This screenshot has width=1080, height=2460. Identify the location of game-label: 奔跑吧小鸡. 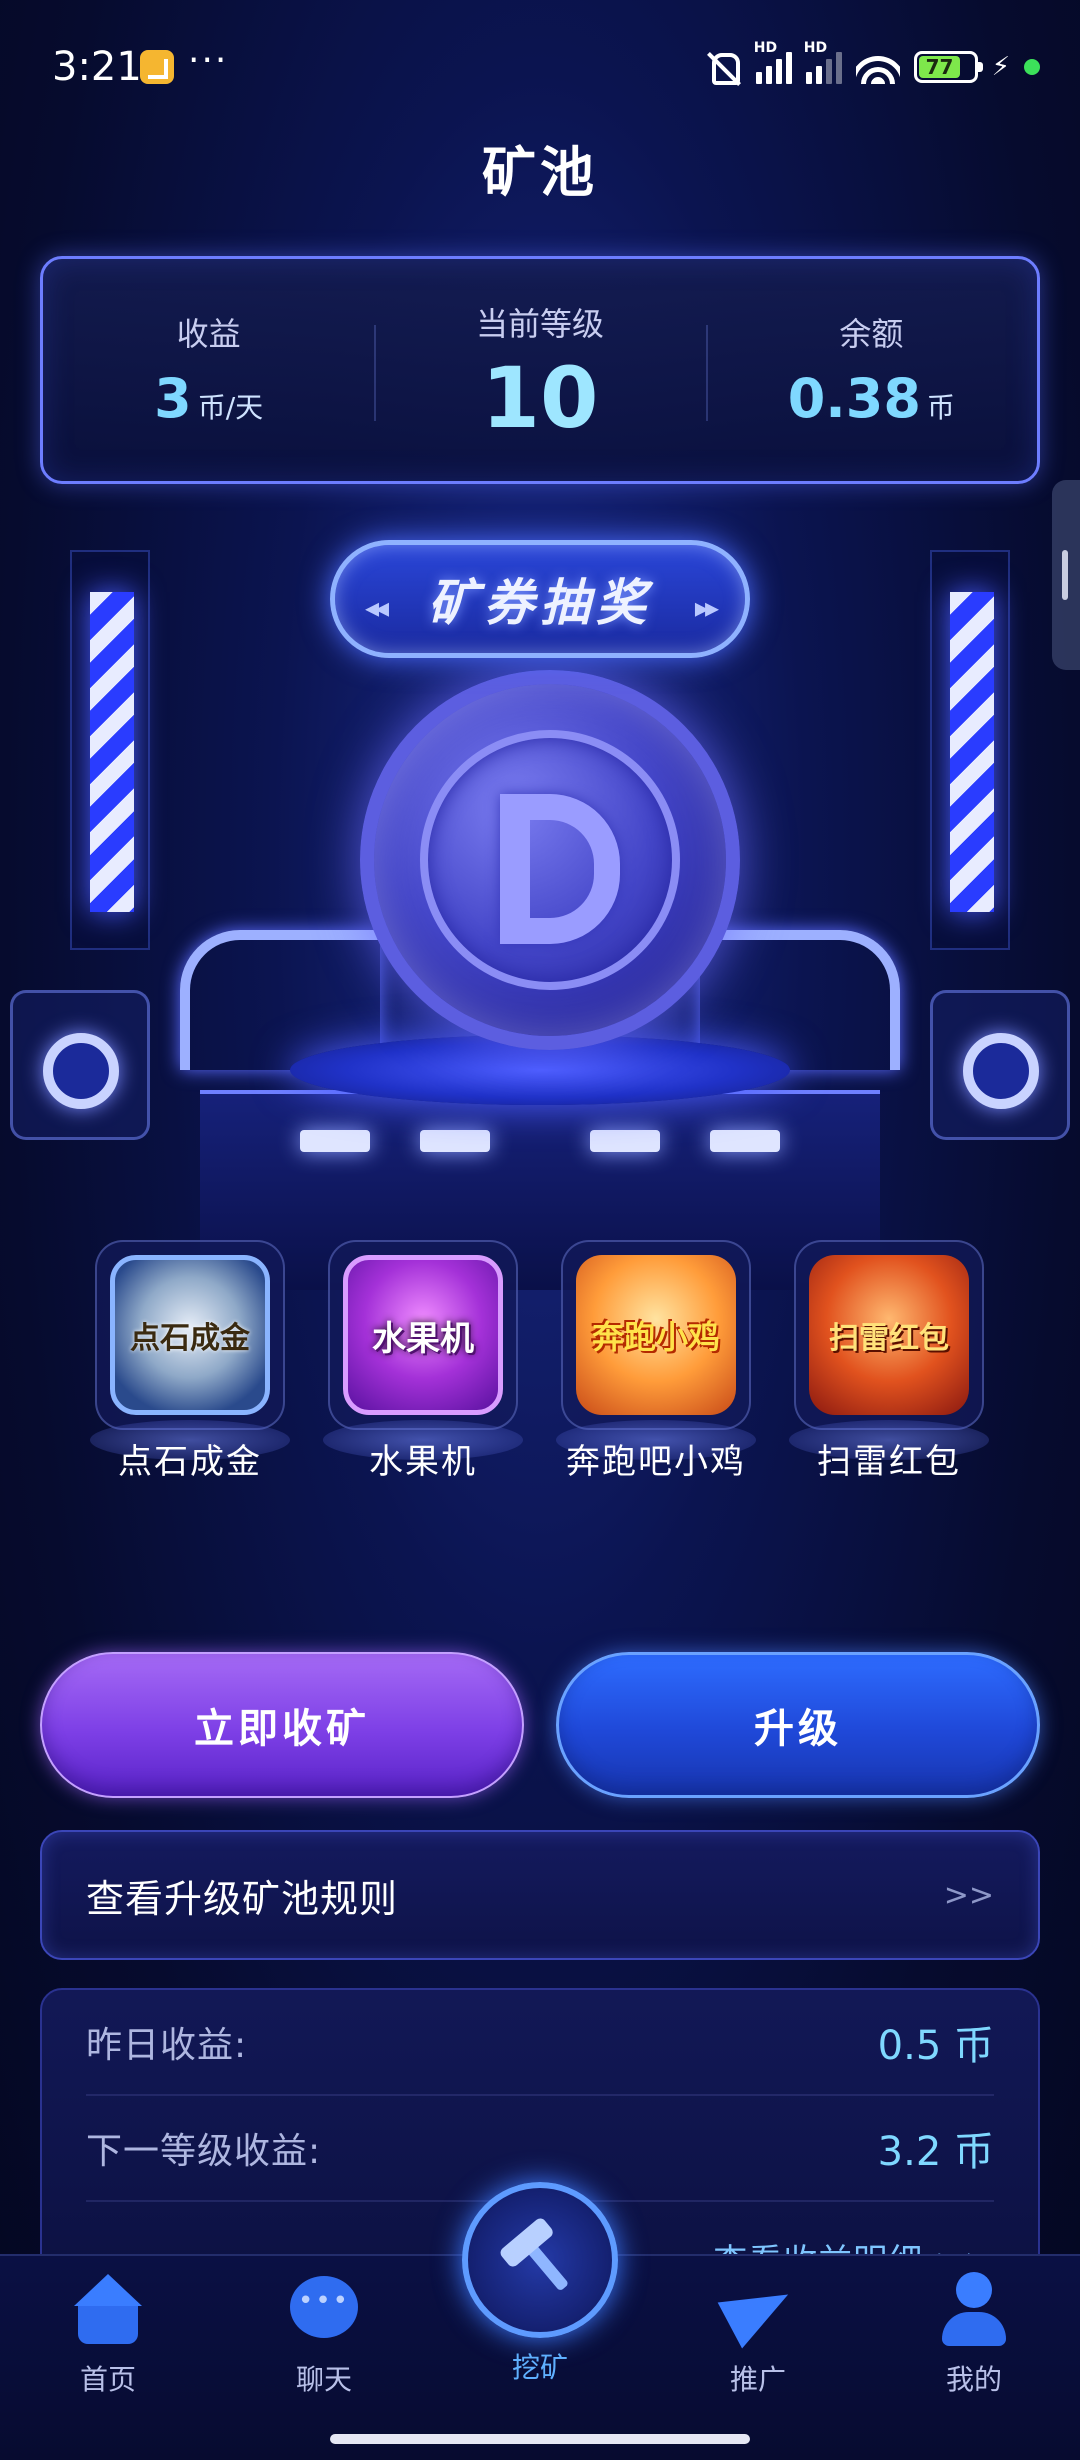
(656, 1462).